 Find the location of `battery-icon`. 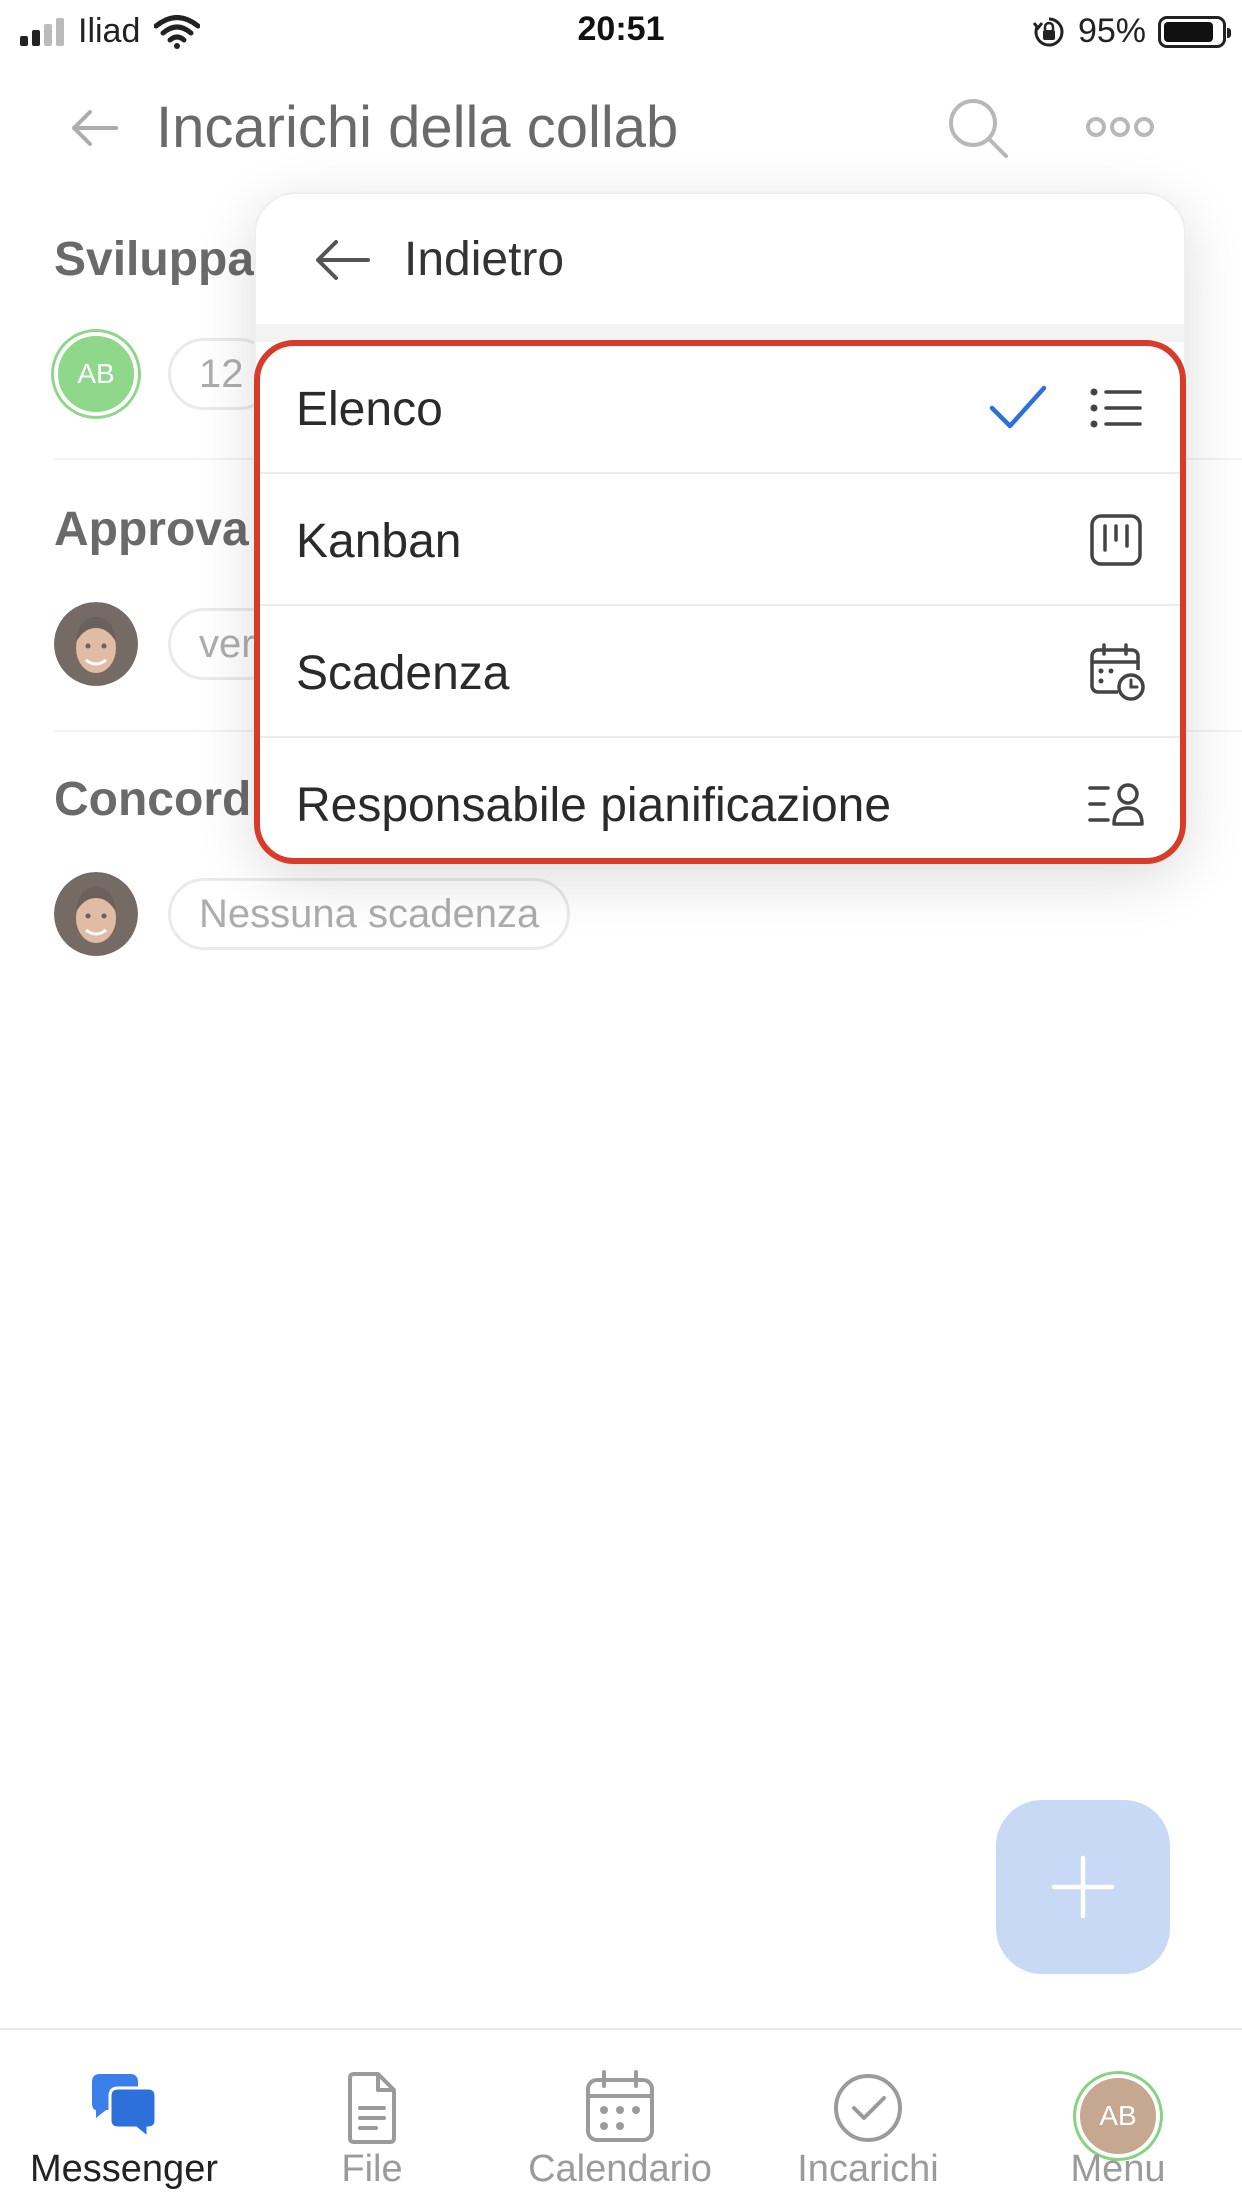

battery-icon is located at coordinates (1194, 31).